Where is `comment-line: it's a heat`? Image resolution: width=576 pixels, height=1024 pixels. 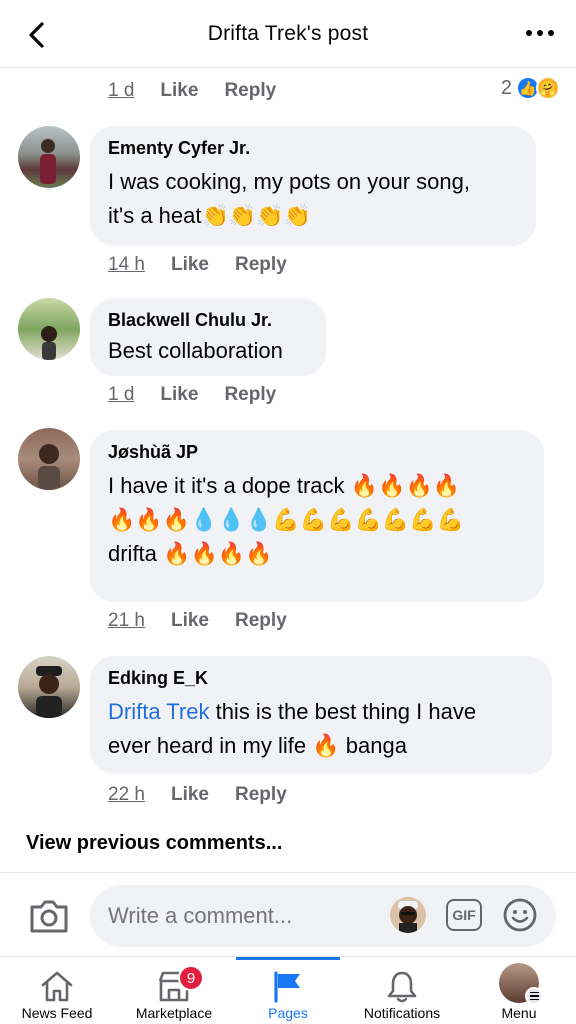 comment-line: it's a heat is located at coordinates (155, 215).